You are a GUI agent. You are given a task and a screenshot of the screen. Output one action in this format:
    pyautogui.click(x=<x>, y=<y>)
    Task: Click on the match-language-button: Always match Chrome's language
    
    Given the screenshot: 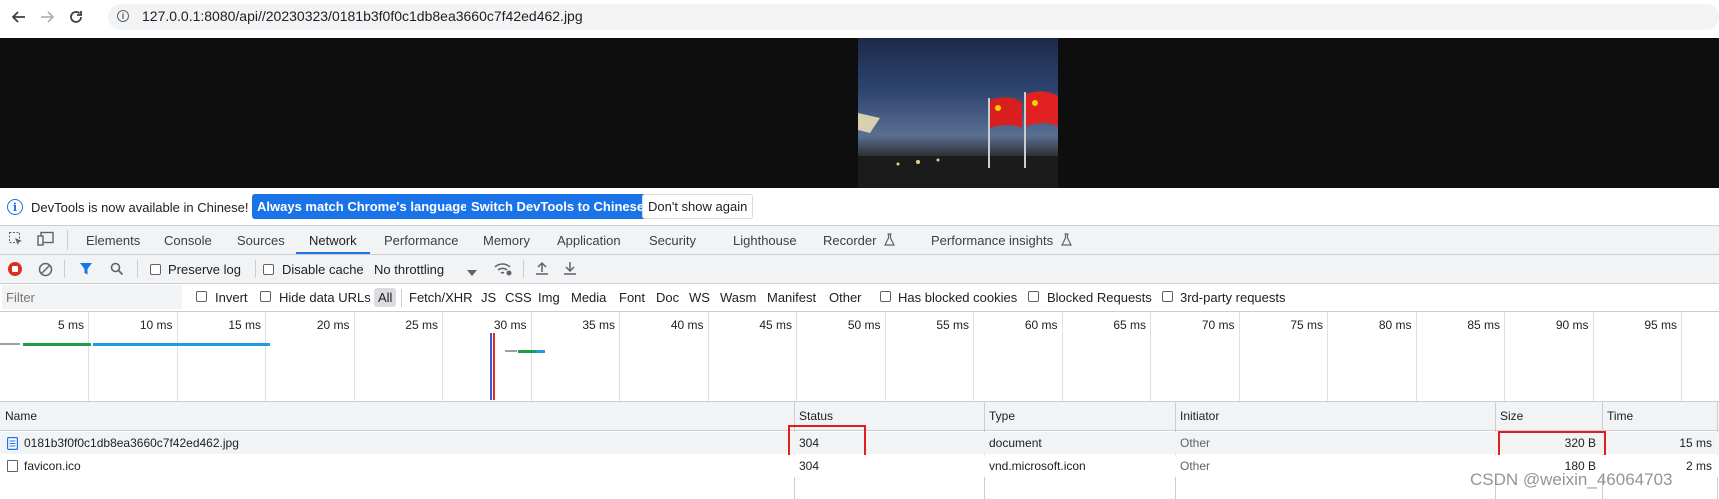 What is the action you would take?
    pyautogui.click(x=362, y=206)
    